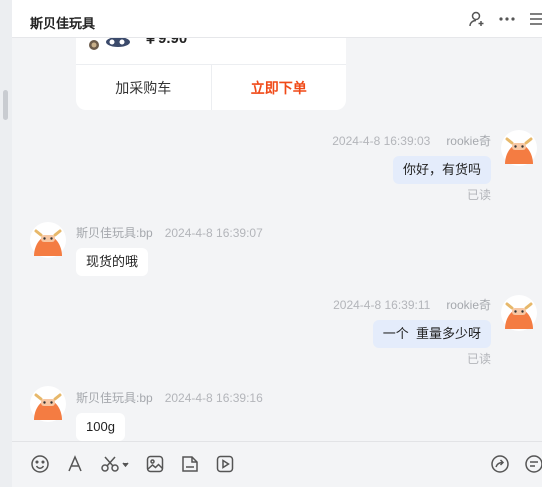 The image size is (542, 487). I want to click on product-thumbnail, so click(109, 47).